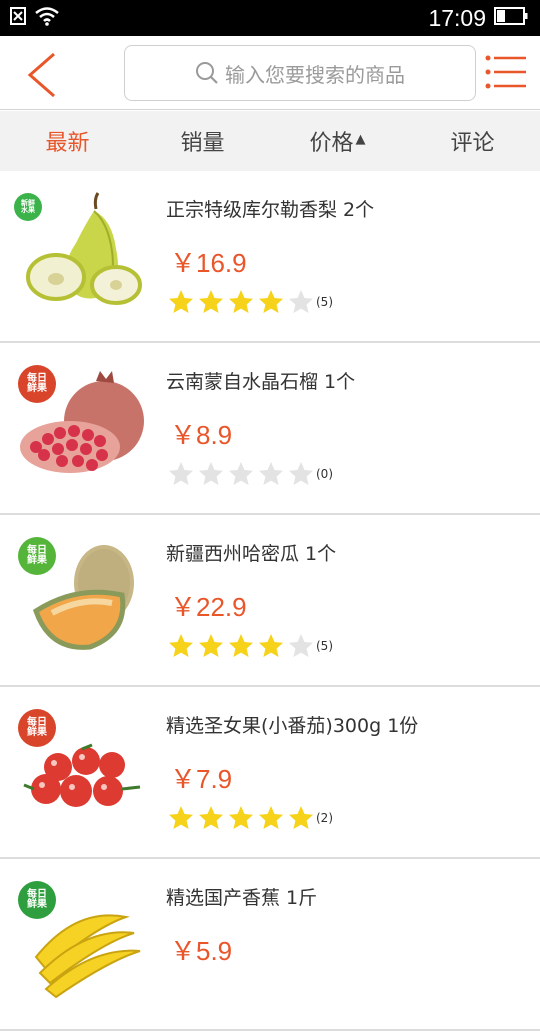 This screenshot has width=540, height=1031. Describe the element at coordinates (511, 18) in the screenshot. I see `battery-icon` at that location.